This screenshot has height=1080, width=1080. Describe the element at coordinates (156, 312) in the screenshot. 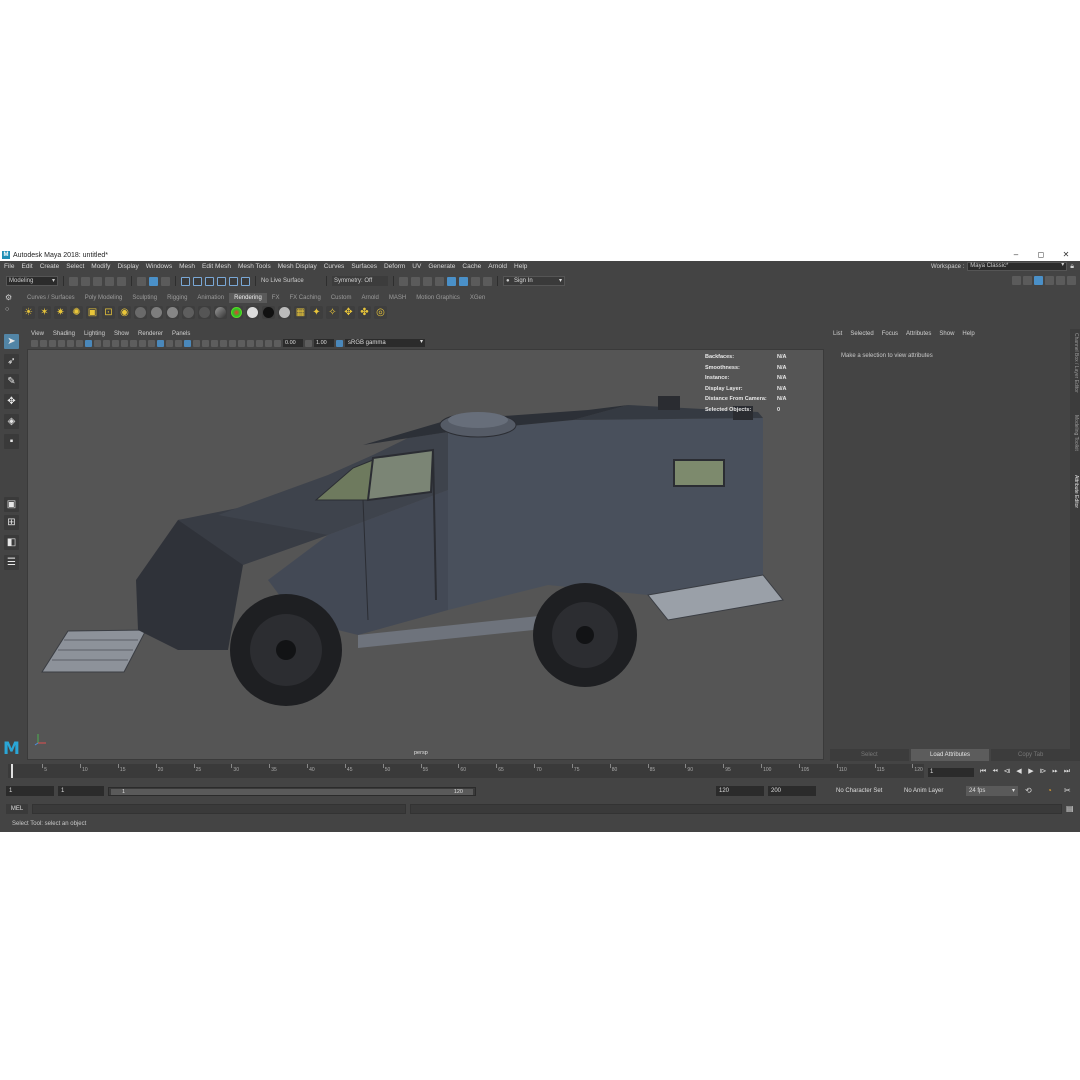

I see `shader-ball-grey-icon` at that location.